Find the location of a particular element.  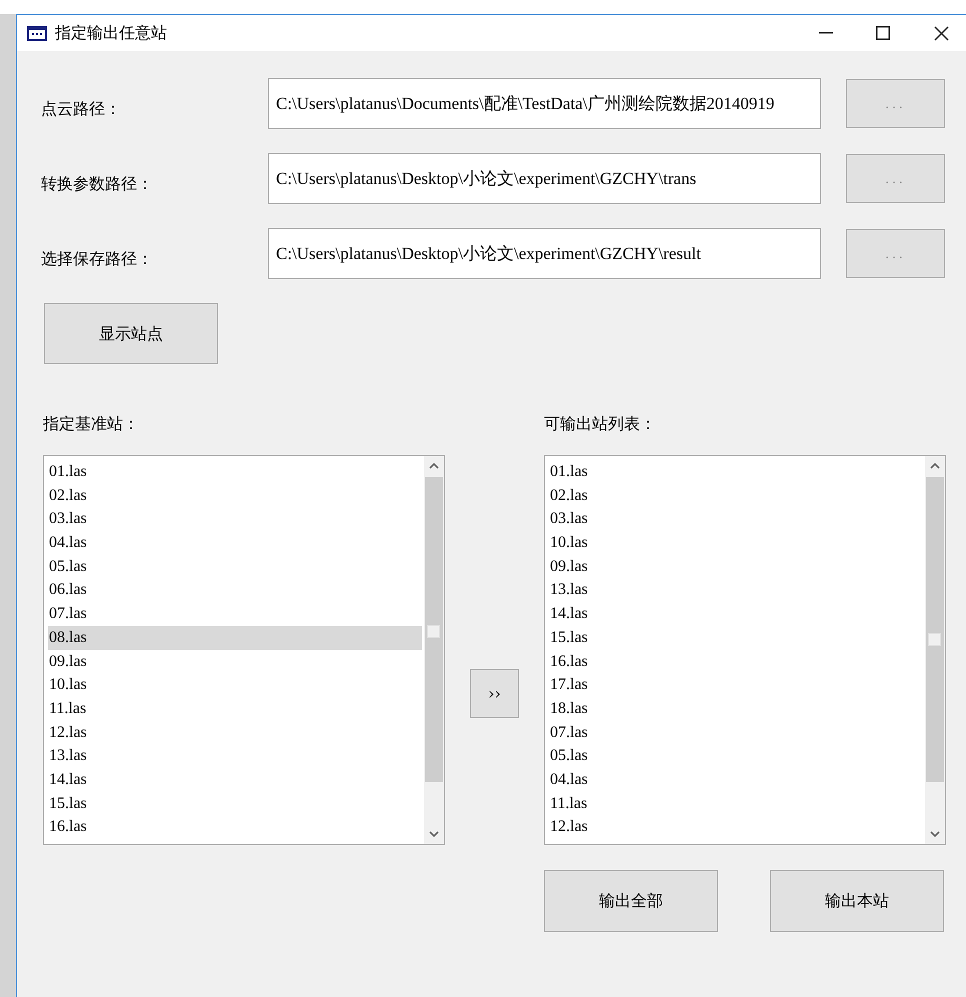

list-item: 17.las is located at coordinates (736, 685).